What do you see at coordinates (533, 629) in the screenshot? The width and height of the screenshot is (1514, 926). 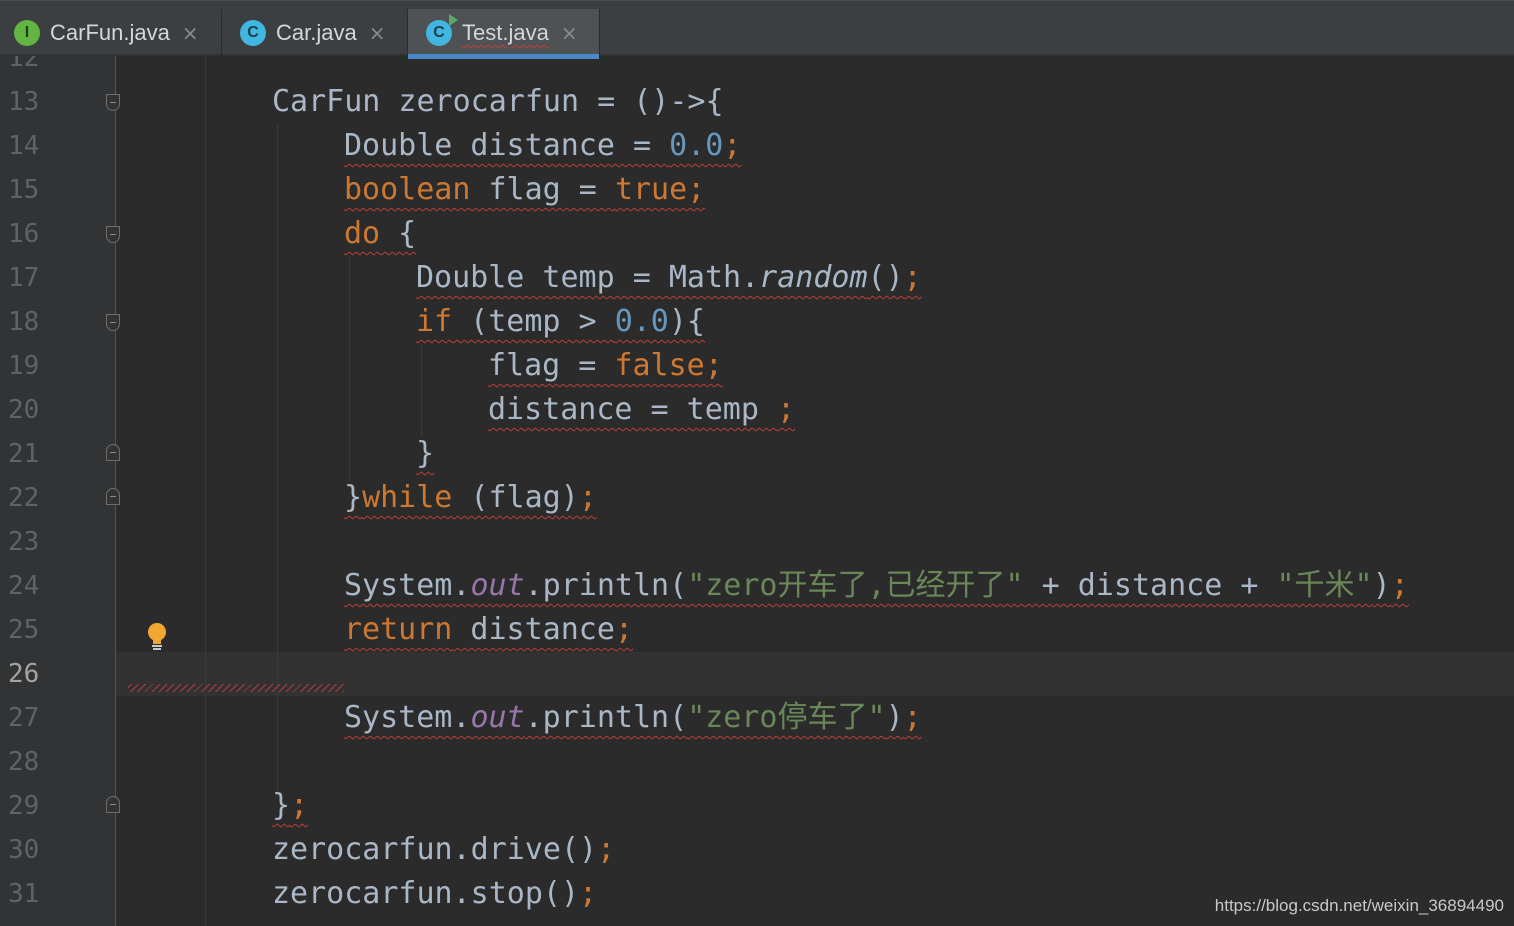 I see `code-token: distance` at bounding box center [533, 629].